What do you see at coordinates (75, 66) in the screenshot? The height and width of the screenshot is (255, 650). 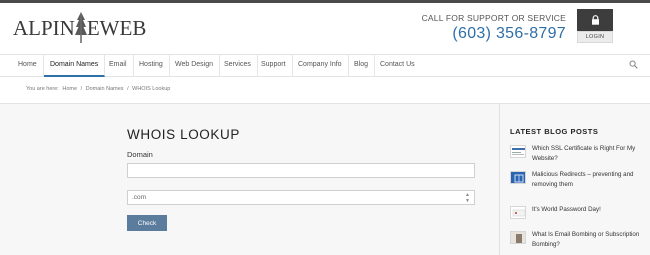 I see `nav-domain-names: Domain Names` at bounding box center [75, 66].